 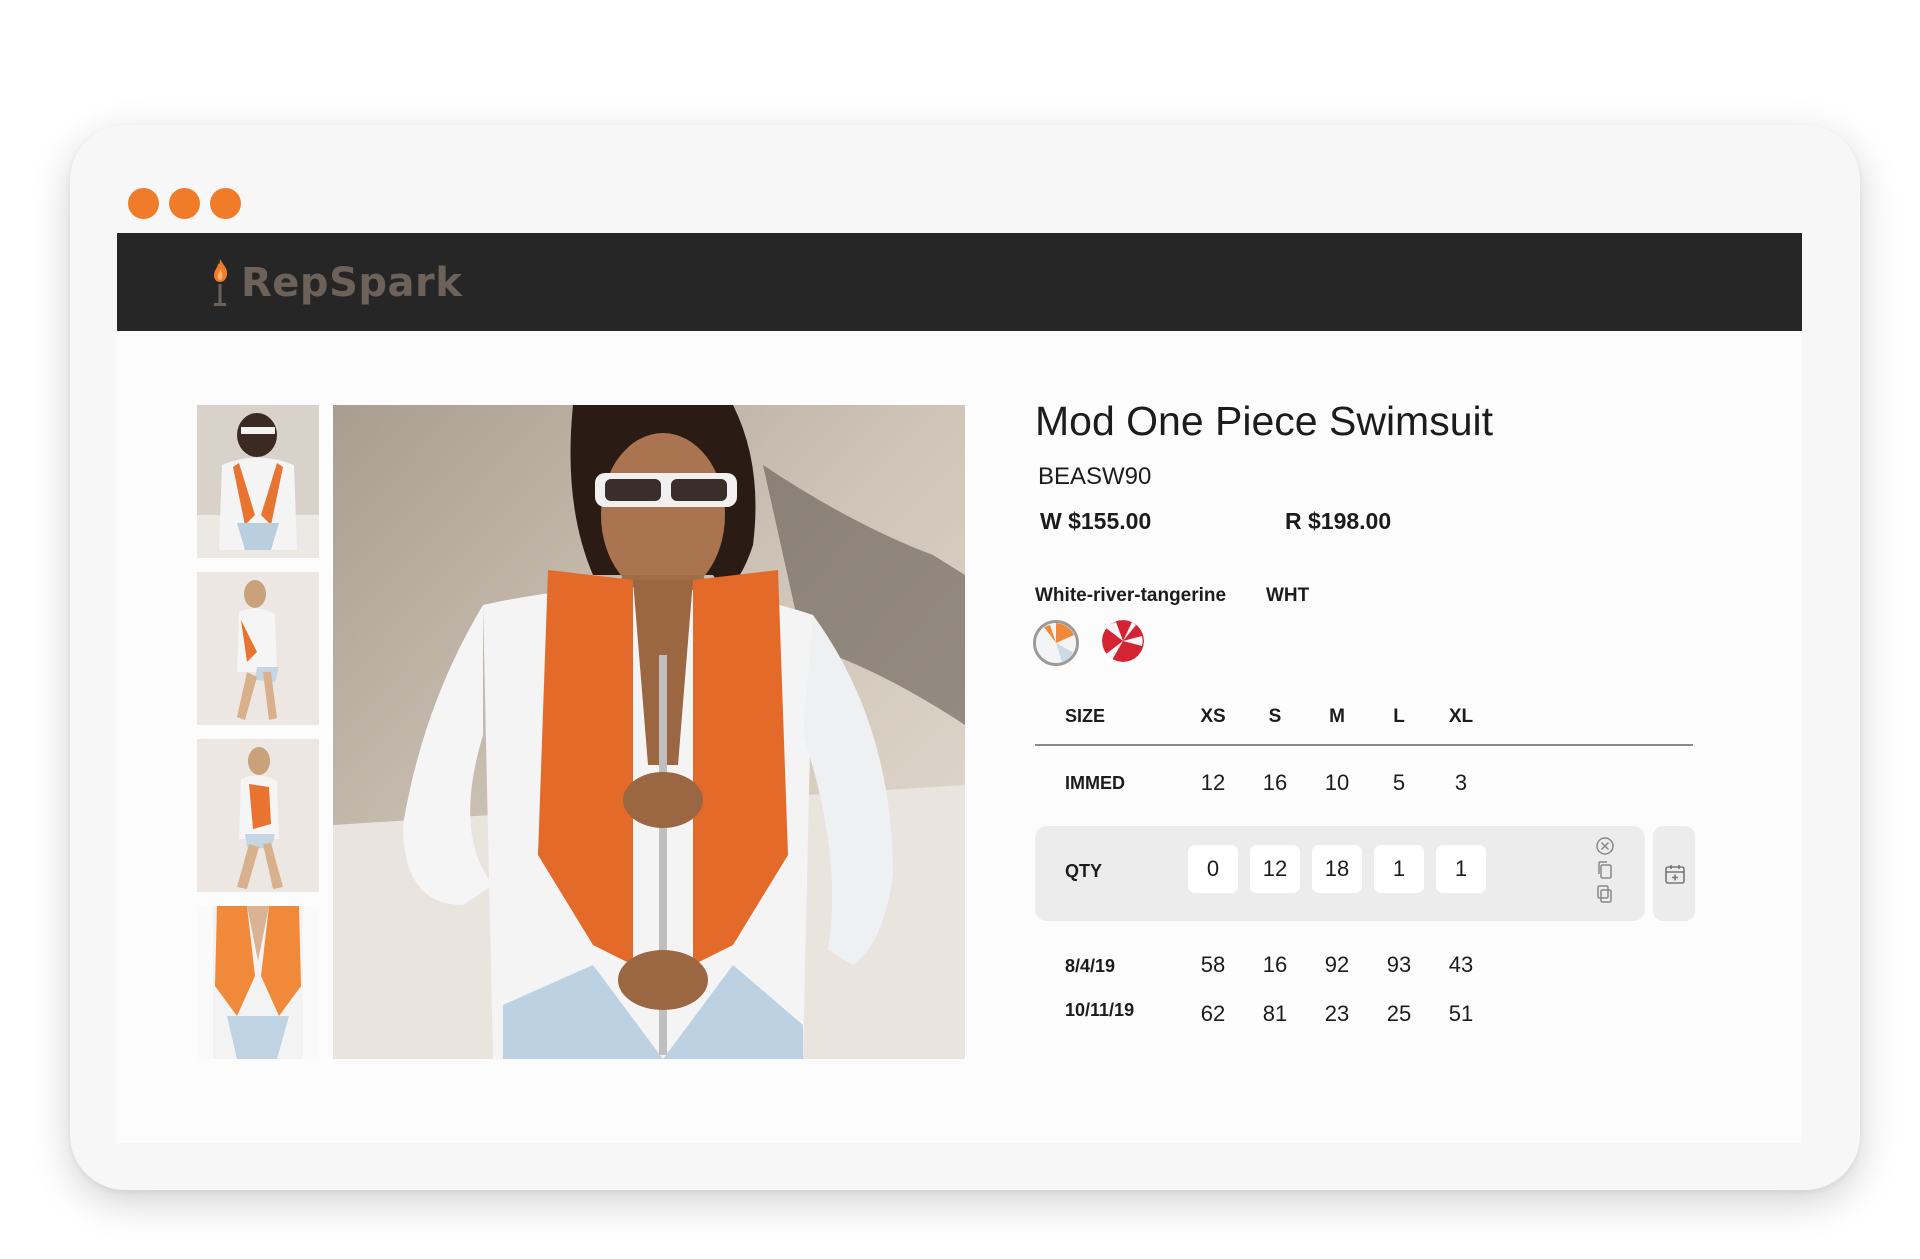 I want to click on size-header-label: SIZE, so click(x=1085, y=716).